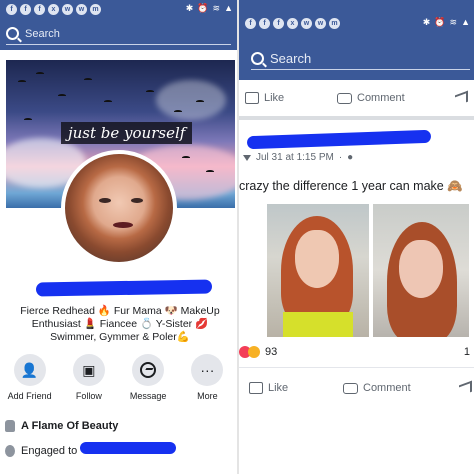 The height and width of the screenshot is (474, 474). What do you see at coordinates (88, 396) in the screenshot?
I see `follow-label: Follow` at bounding box center [88, 396].